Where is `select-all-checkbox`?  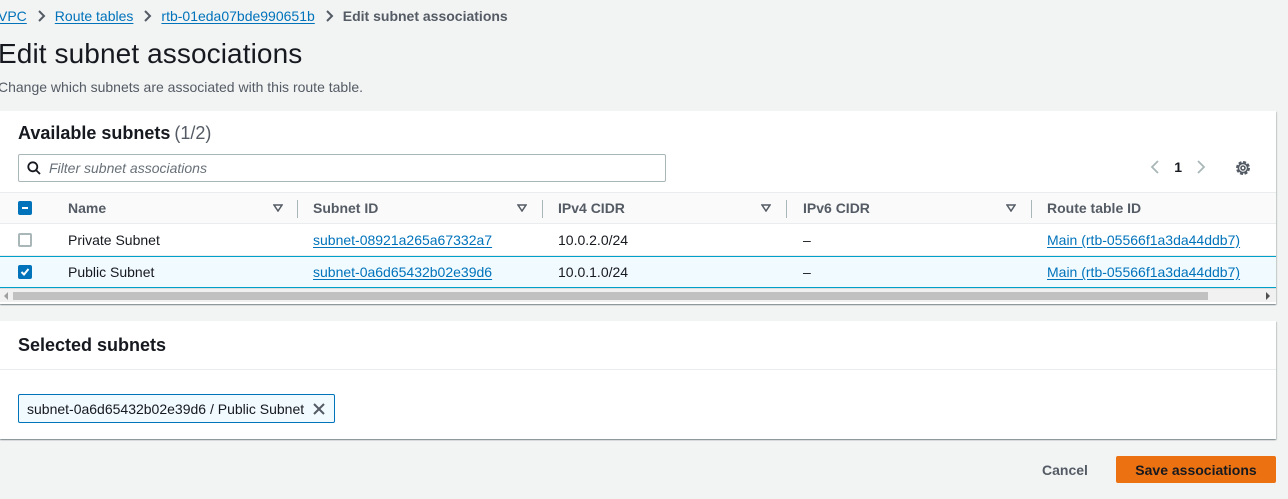
select-all-checkbox is located at coordinates (25, 208).